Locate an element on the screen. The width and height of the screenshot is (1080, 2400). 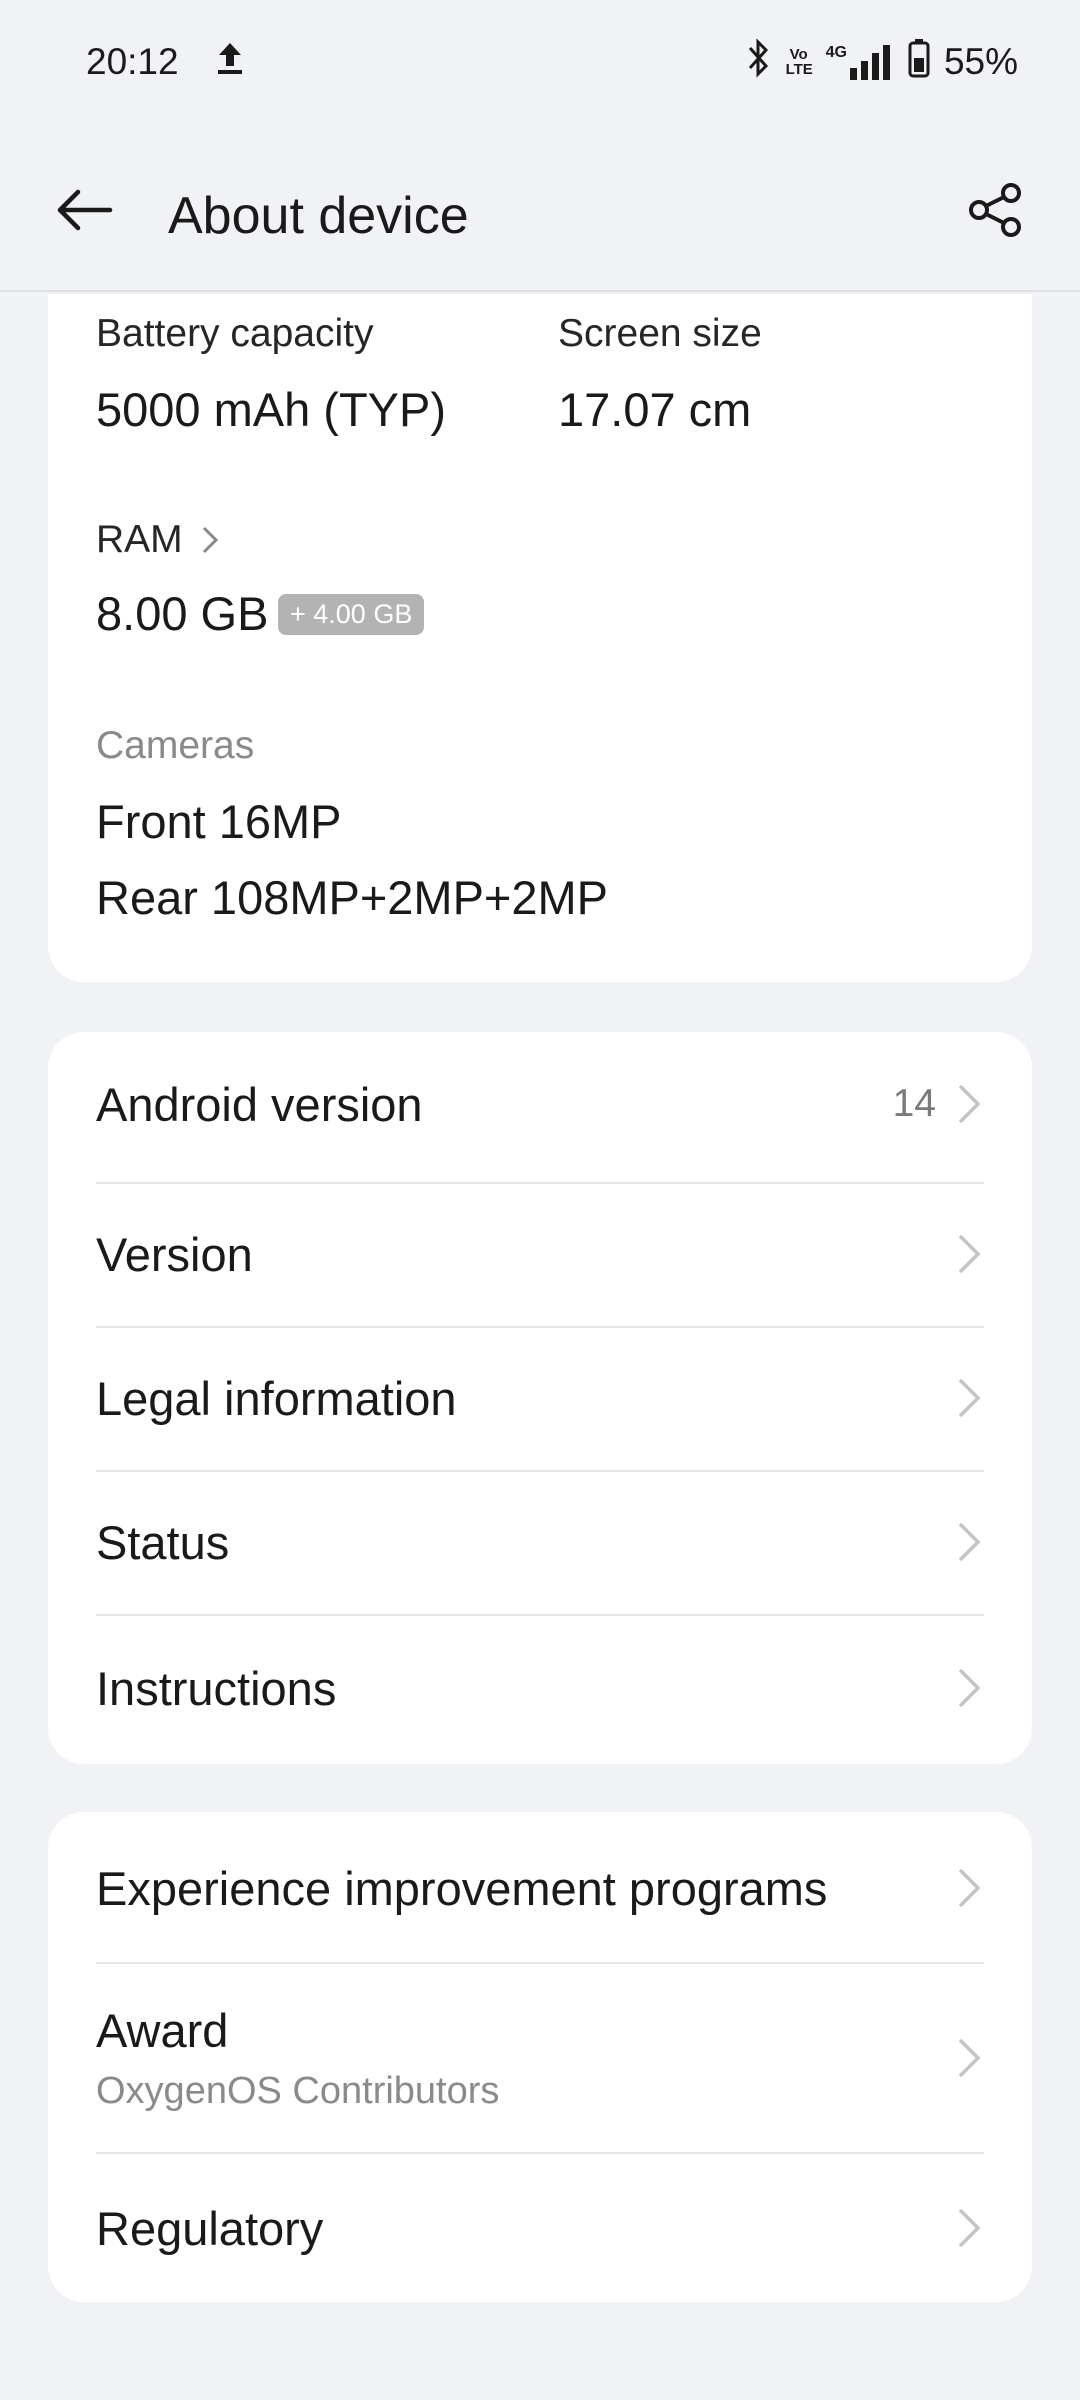
experience-improvement-item: Experience improvement programs is located at coordinates (540, 1888).